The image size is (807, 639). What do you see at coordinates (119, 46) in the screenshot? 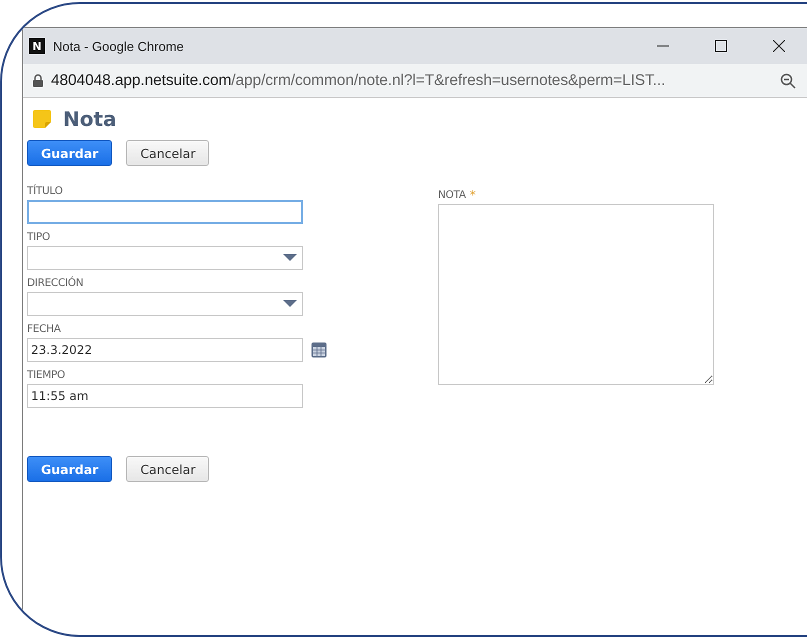
I see `window-title: Nota - Google Chrome` at bounding box center [119, 46].